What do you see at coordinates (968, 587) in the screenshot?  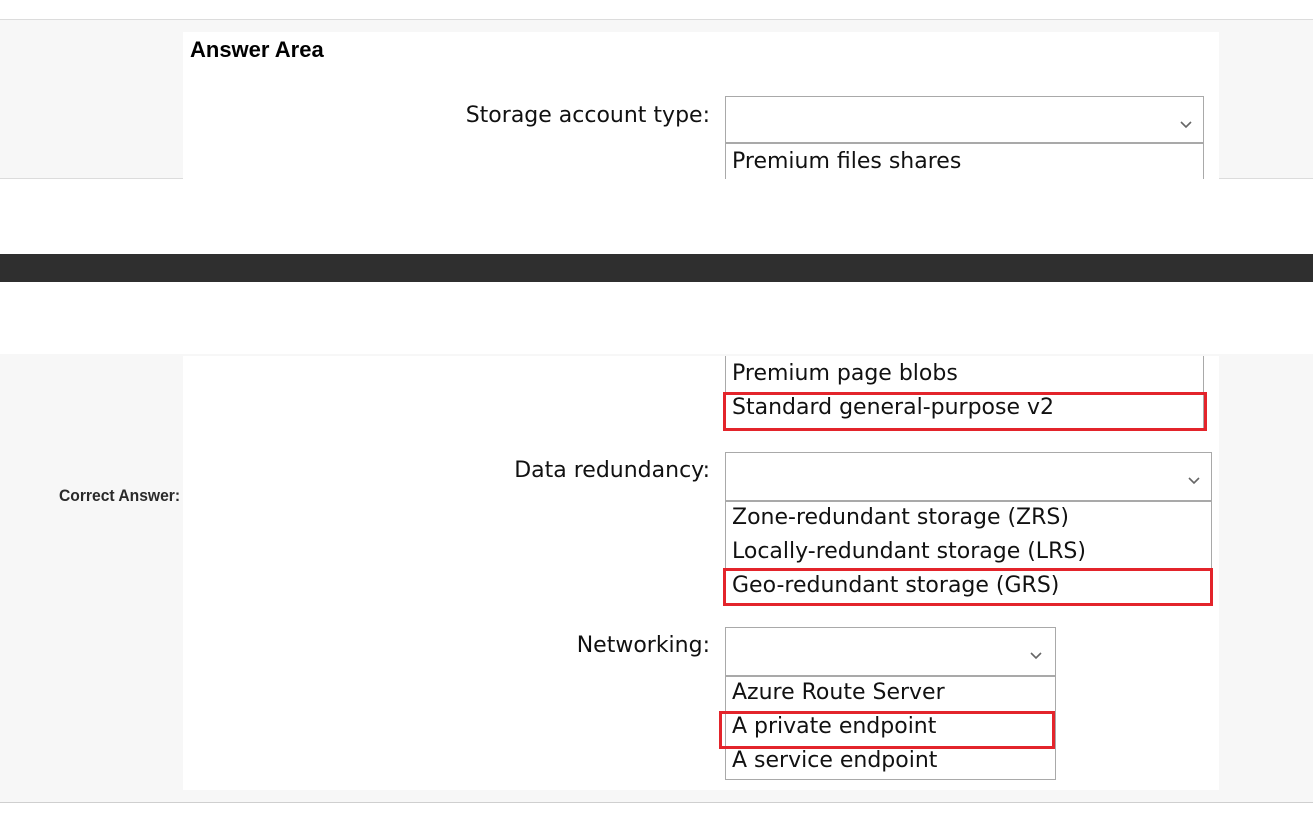 I see `redundancy-correct-highlight` at bounding box center [968, 587].